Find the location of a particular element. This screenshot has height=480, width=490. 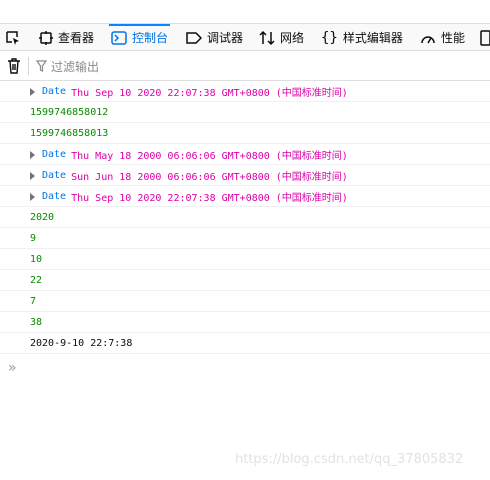

tab-debugger: 调试器 is located at coordinates (214, 37).